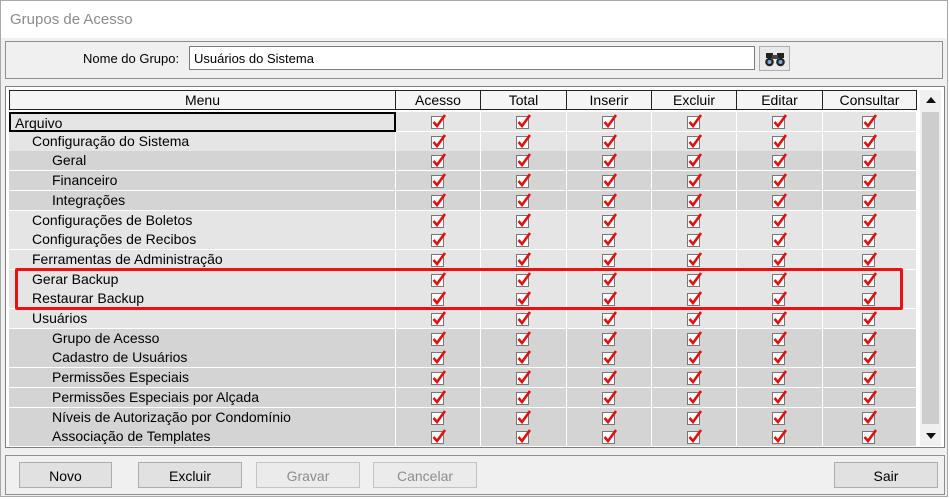 This screenshot has width=950, height=499. I want to click on table-row: Ferramentas de Administração, so click(464, 259).